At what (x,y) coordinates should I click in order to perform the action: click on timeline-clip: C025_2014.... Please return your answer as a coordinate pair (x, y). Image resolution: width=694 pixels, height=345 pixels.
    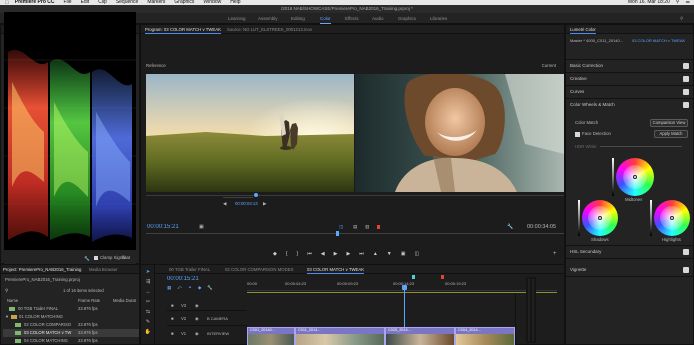
    Looking at the image, I should click on (420, 336).